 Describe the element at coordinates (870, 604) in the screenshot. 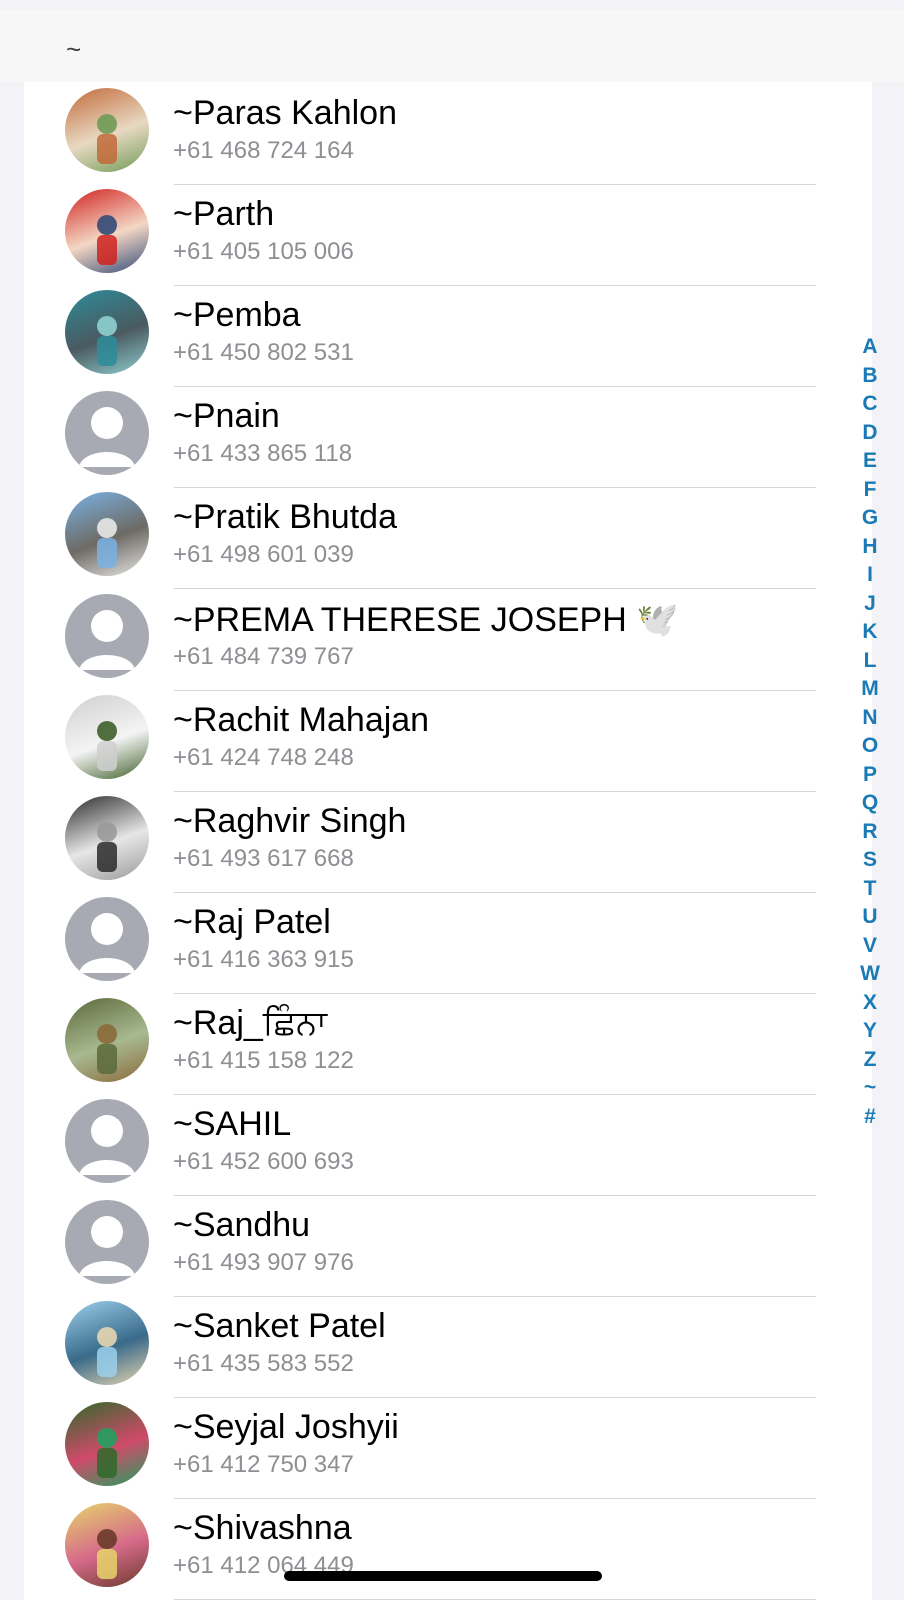

I see `index-letter: J` at that location.